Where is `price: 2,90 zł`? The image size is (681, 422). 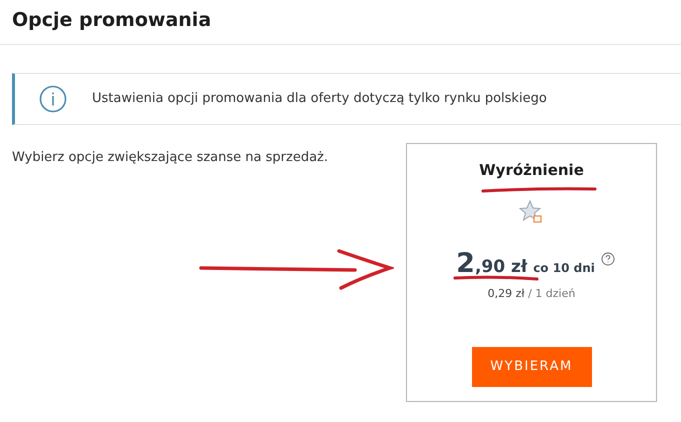
price: 2,90 zł is located at coordinates (492, 263).